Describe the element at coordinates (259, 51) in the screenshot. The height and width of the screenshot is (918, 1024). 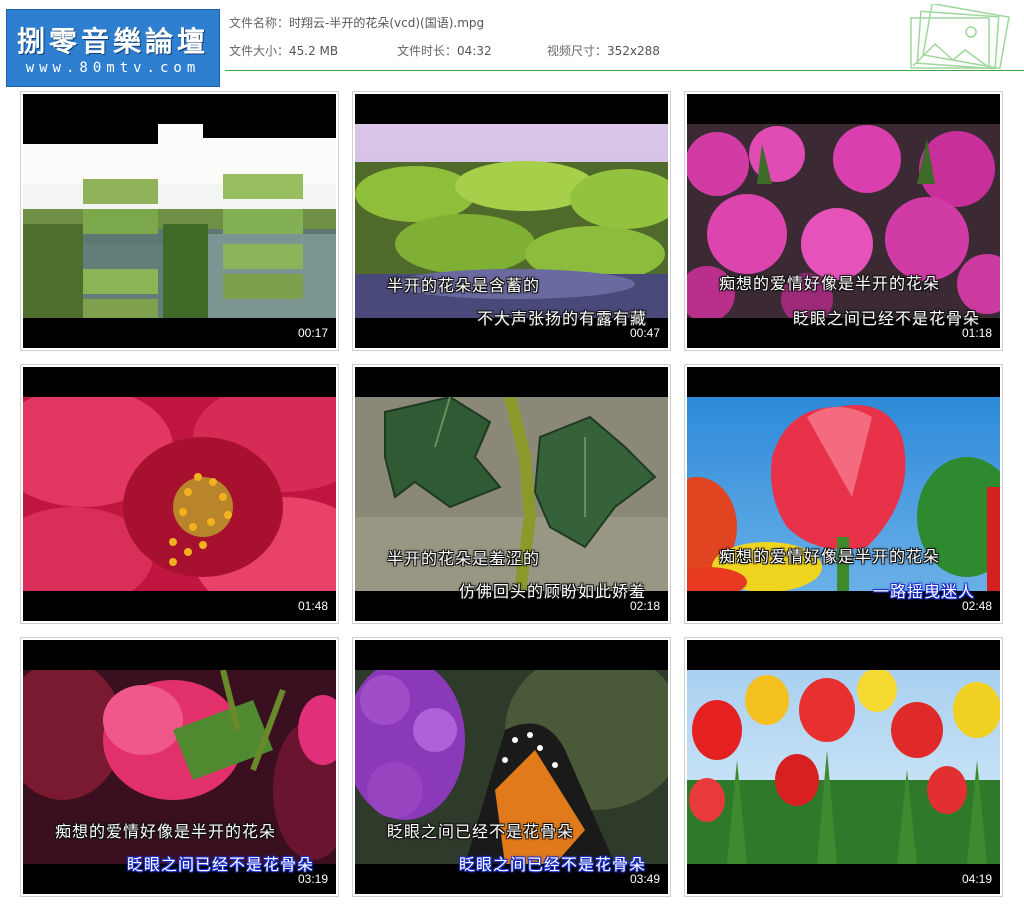
I see `file-size-label: 文件大小：` at that location.